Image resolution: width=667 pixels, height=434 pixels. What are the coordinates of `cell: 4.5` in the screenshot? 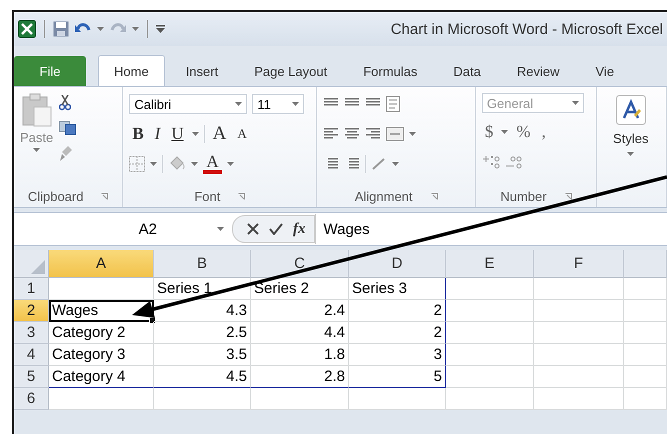 It's located at (202, 377).